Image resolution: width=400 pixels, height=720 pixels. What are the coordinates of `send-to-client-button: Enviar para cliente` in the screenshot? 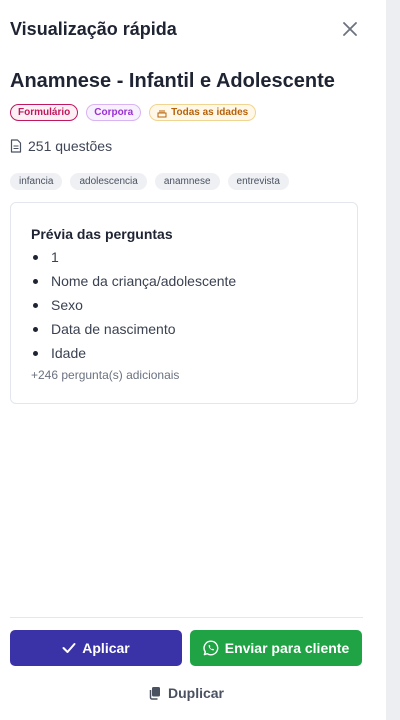 It's located at (276, 648).